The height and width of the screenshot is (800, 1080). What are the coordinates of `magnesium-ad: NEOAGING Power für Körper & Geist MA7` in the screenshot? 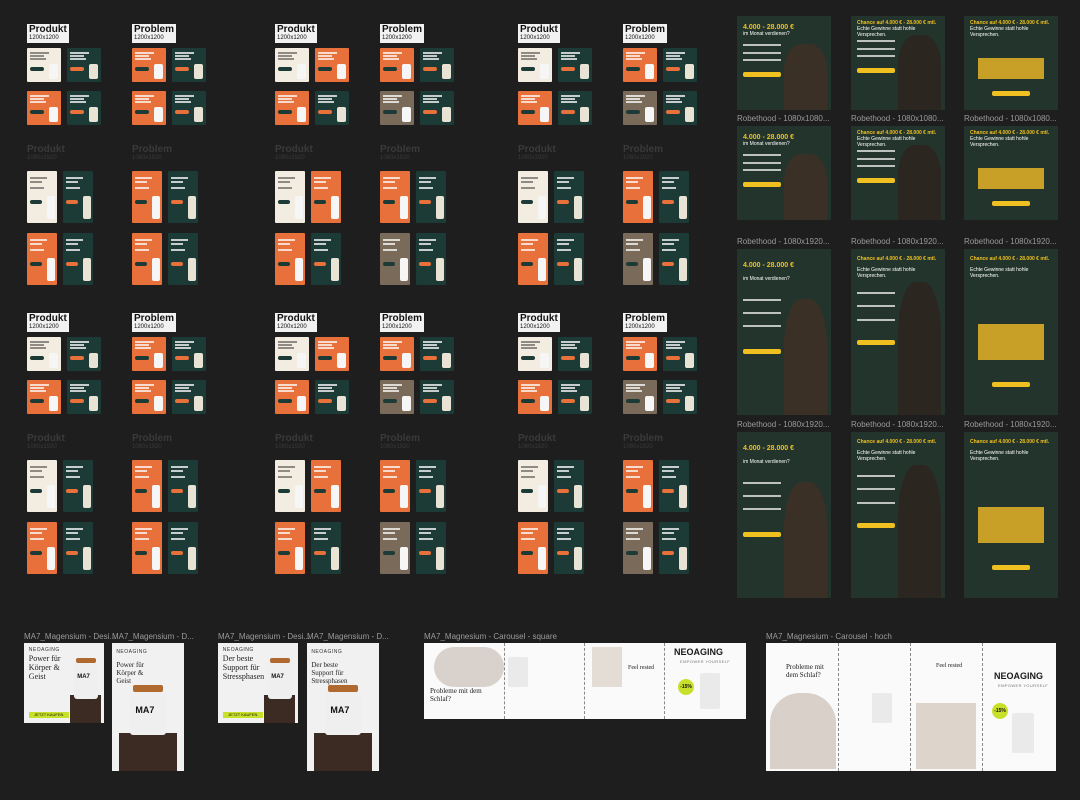 It's located at (148, 707).